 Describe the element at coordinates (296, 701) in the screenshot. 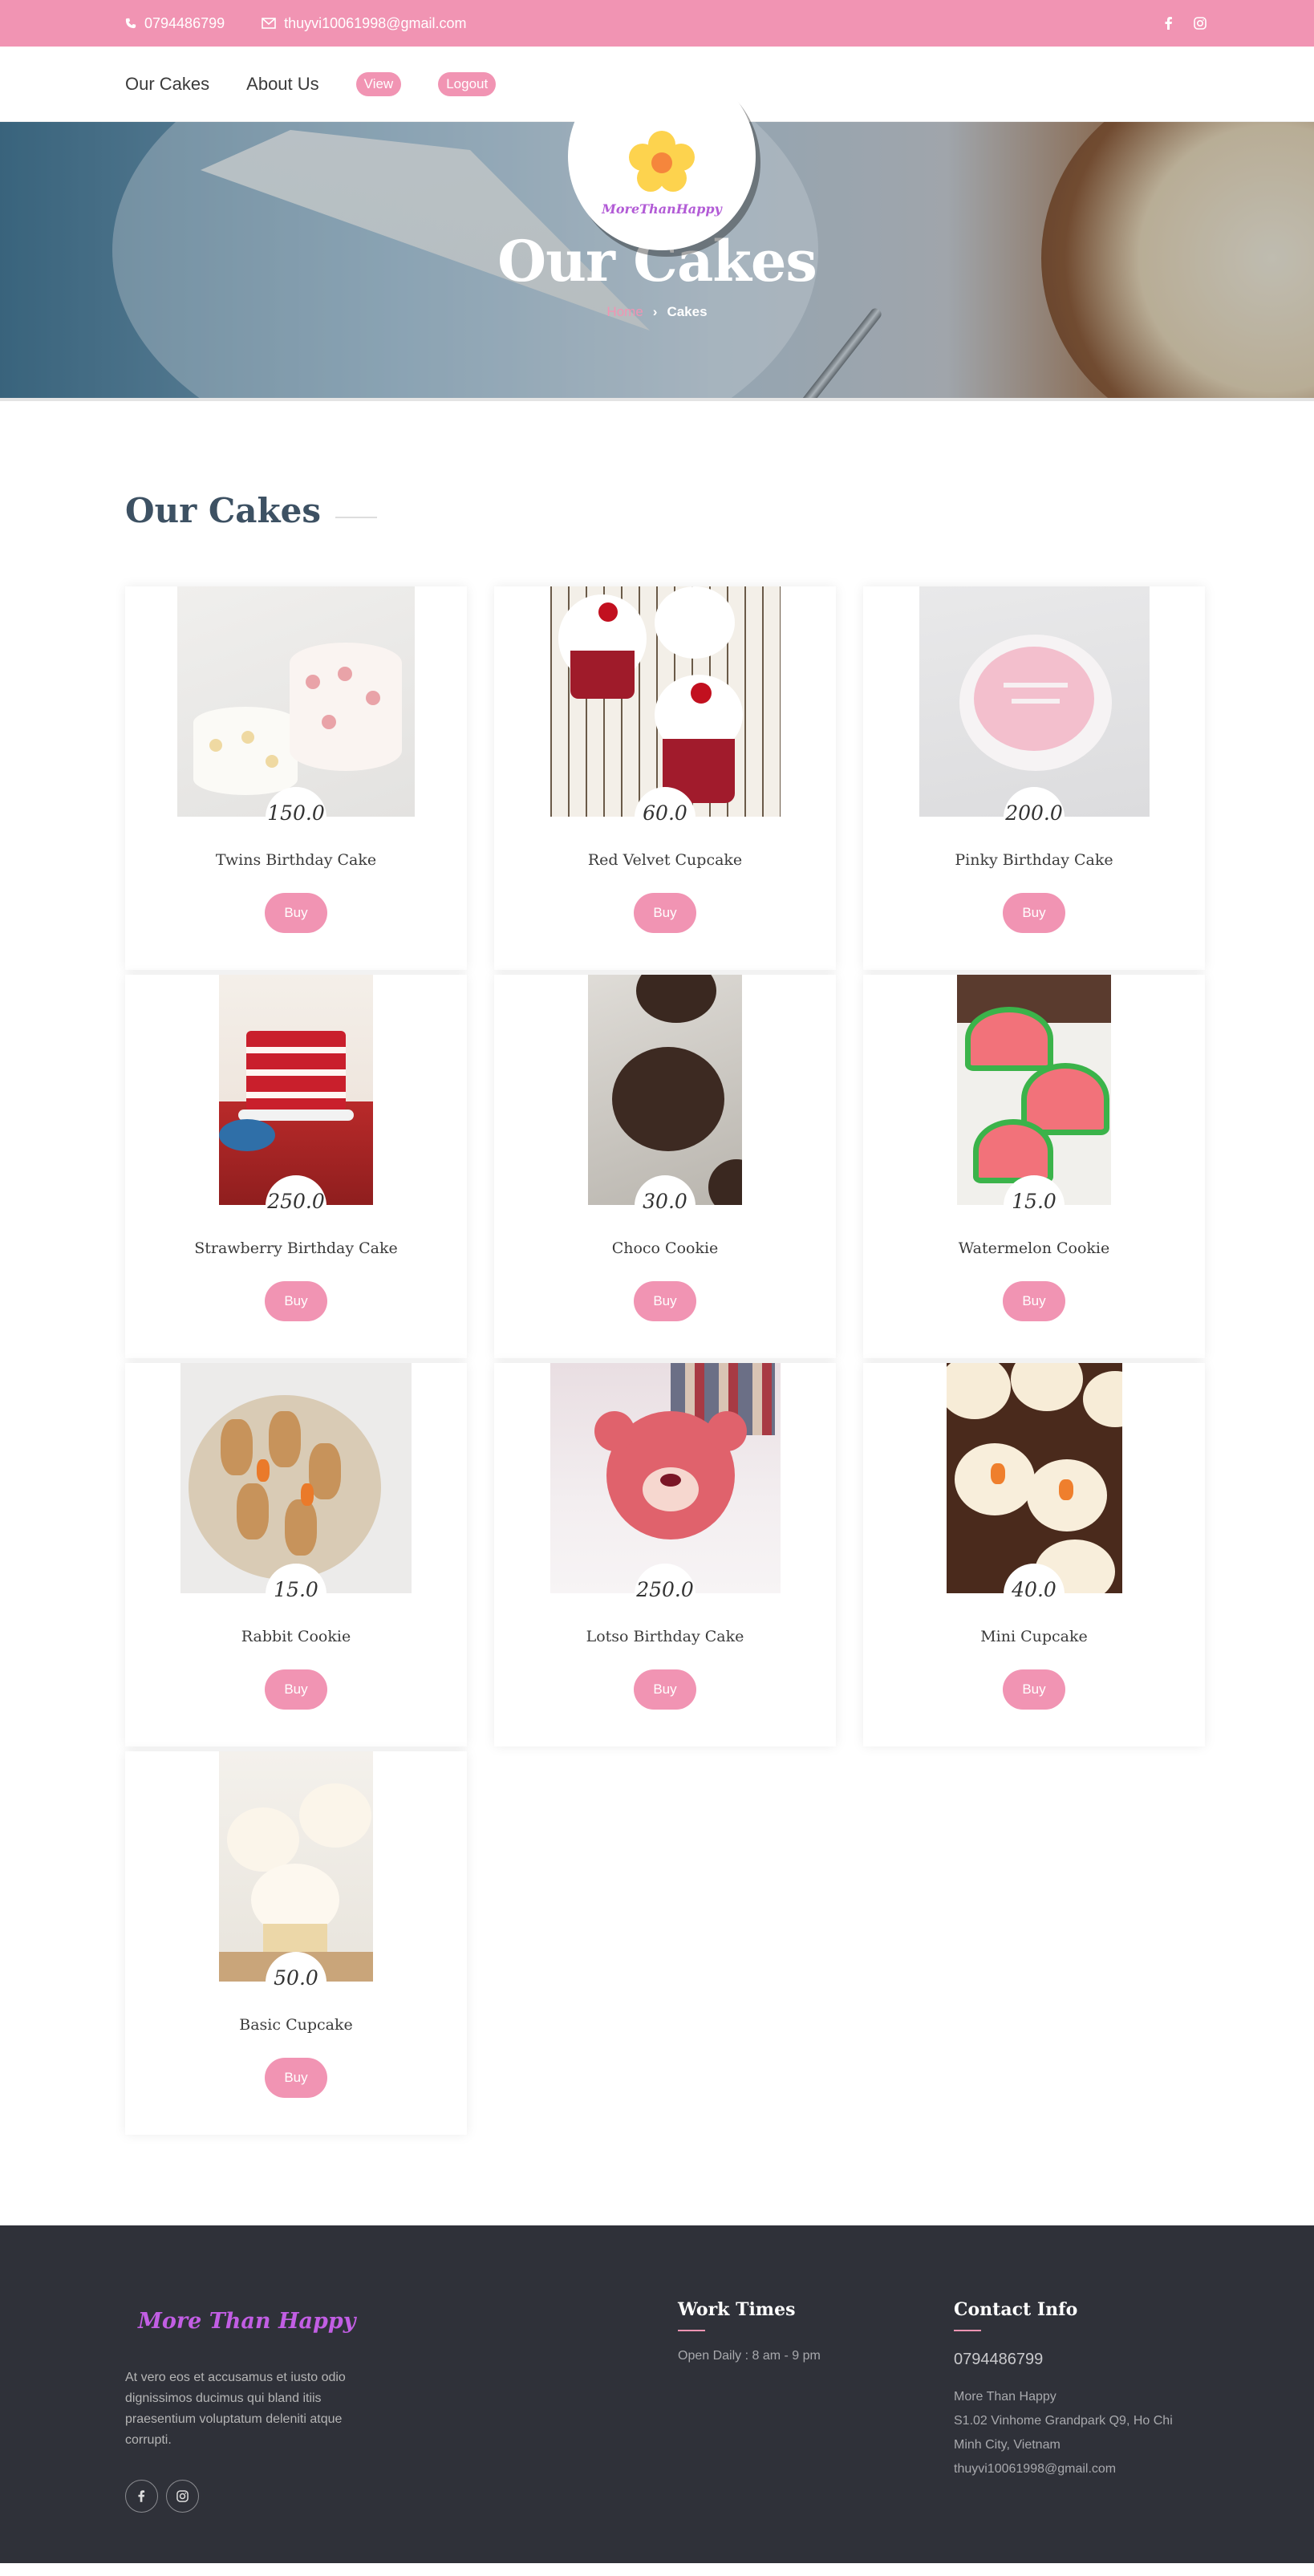

I see `product-image-twins-cake` at that location.